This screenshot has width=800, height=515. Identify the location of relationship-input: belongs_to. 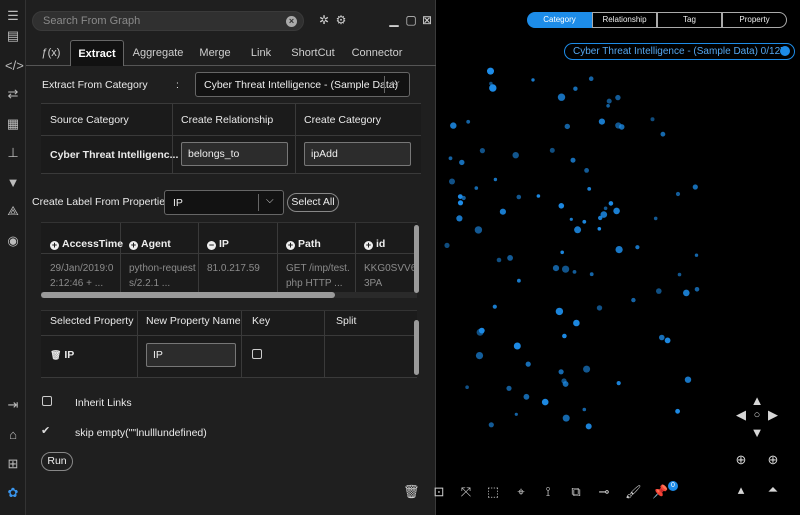
(234, 154).